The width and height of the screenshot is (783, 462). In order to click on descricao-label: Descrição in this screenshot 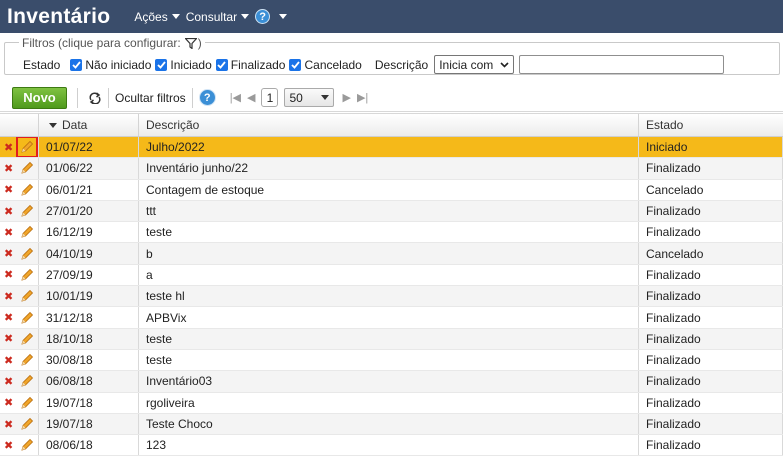, I will do `click(401, 64)`.